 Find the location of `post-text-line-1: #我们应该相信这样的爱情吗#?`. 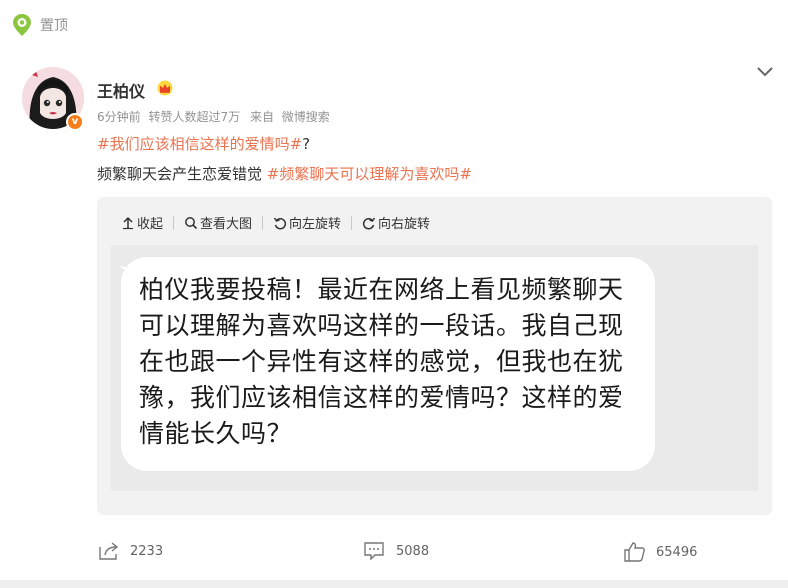

post-text-line-1: #我们应该相信这样的爱情吗#? is located at coordinates (203, 143).